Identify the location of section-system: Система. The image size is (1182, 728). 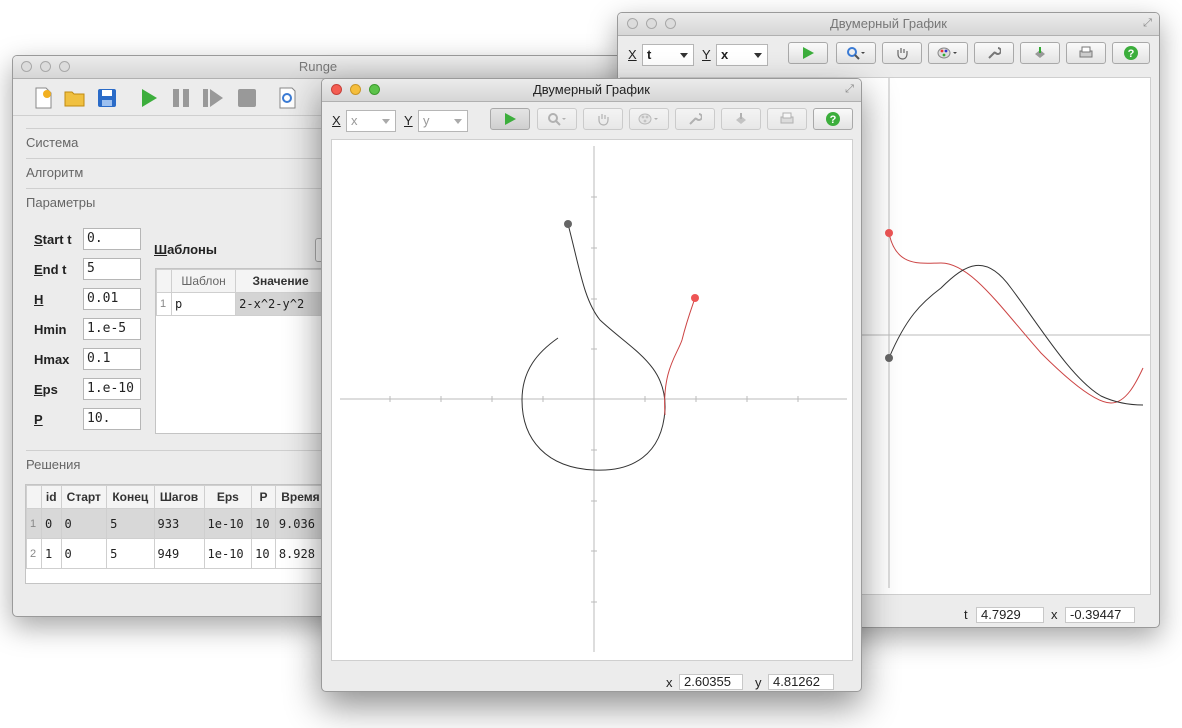
(176, 142).